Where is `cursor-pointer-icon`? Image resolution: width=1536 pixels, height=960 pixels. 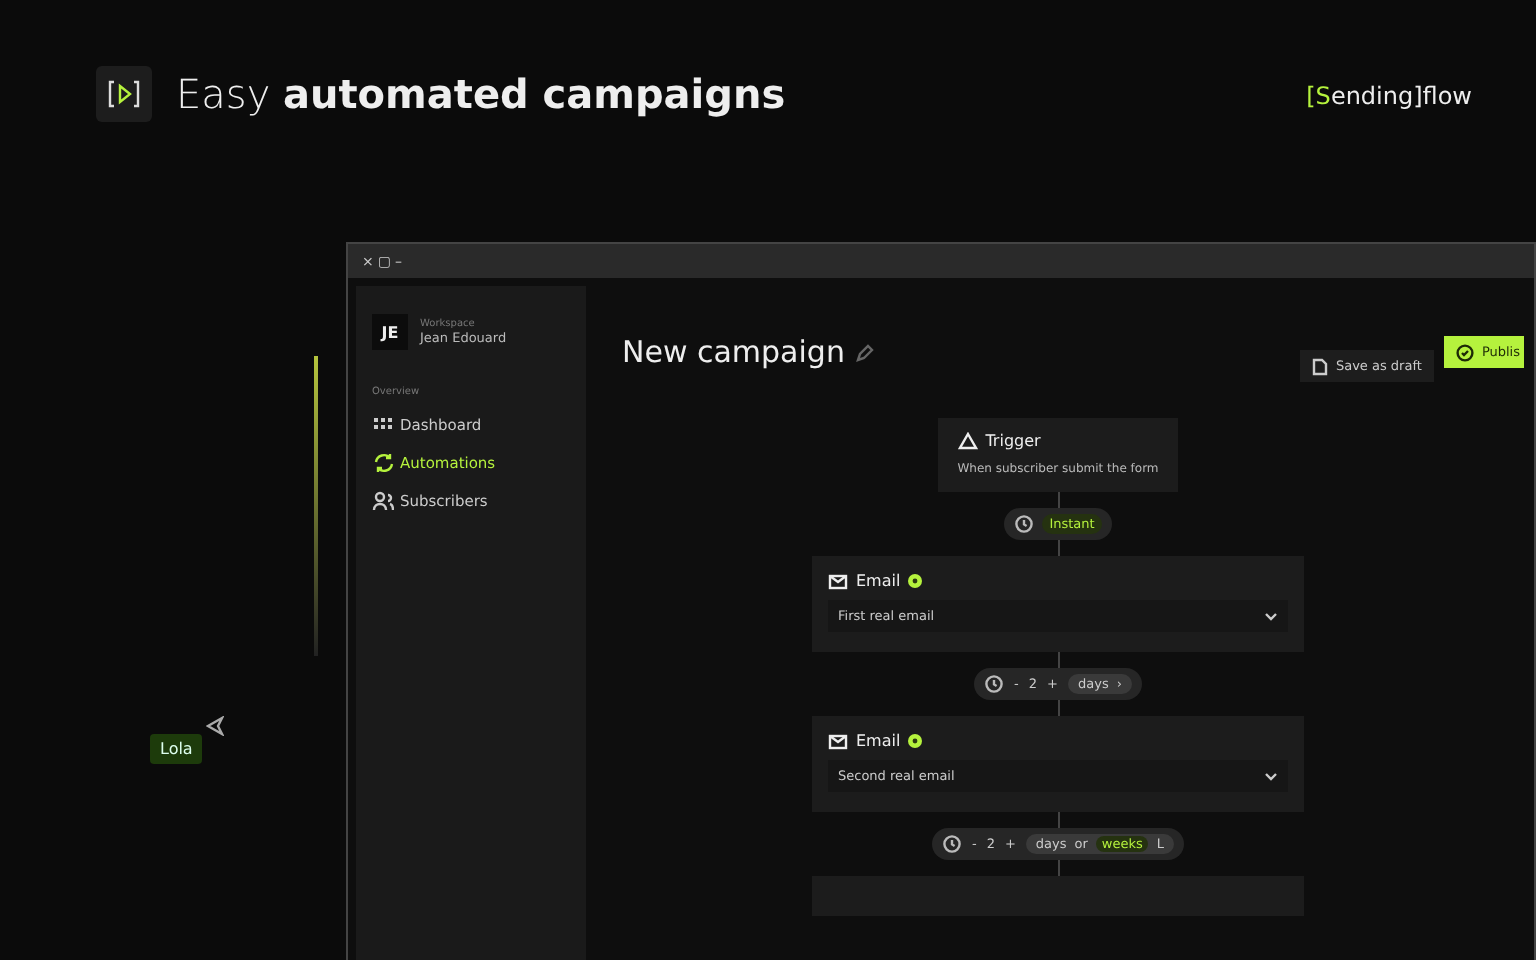 cursor-pointer-icon is located at coordinates (215, 726).